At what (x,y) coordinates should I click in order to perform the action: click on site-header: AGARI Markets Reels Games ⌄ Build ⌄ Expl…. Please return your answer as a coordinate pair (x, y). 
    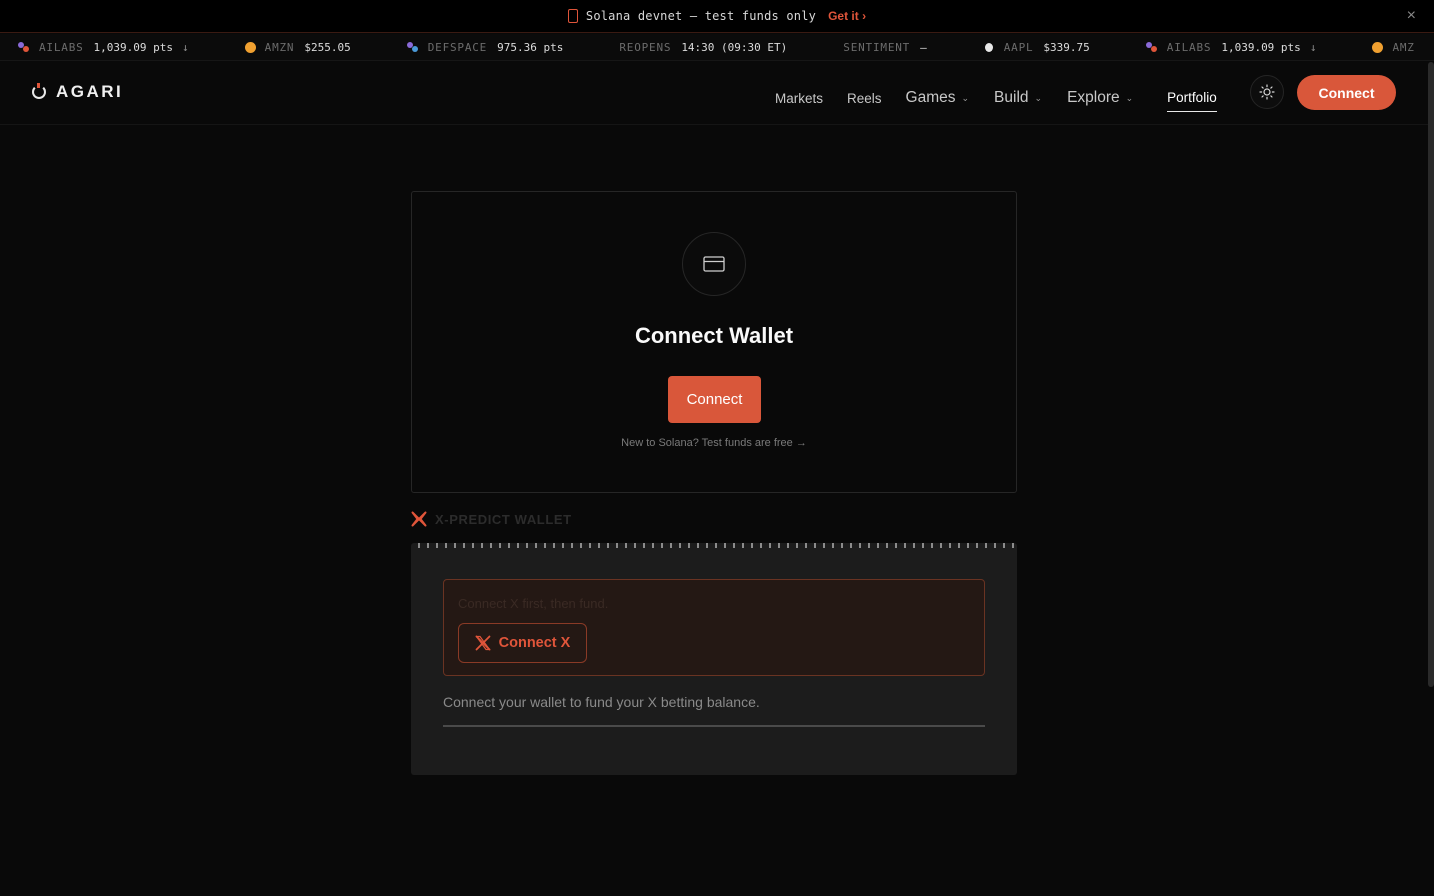
    Looking at the image, I should click on (717, 93).